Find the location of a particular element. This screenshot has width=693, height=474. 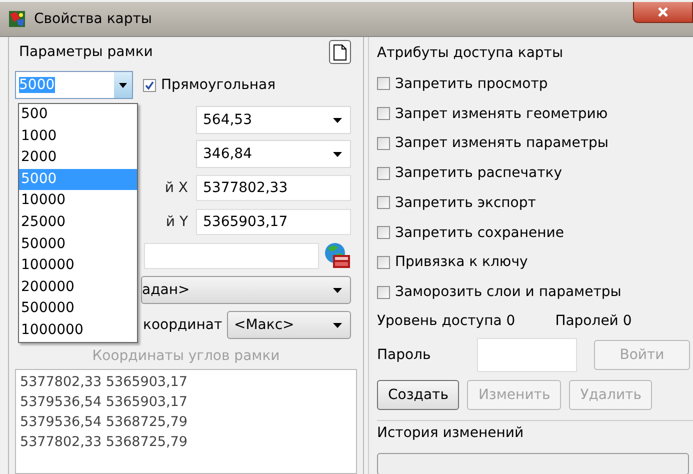

password-label: Пароль is located at coordinates (404, 354).